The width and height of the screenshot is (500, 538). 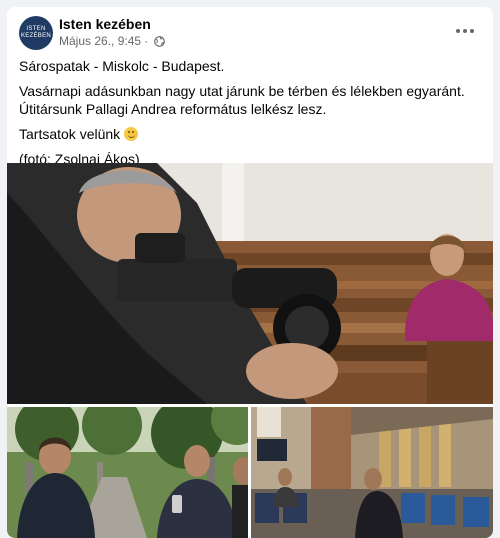 I want to click on page-name-link: Isten kezében, so click(x=105, y=24).